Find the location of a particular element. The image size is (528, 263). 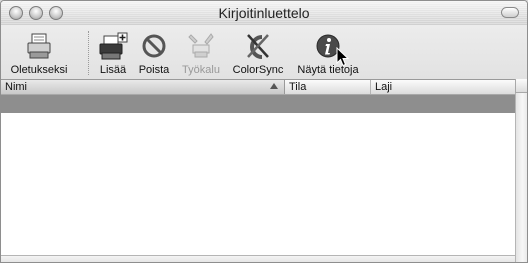

printer-default-icon is located at coordinates (39, 46).